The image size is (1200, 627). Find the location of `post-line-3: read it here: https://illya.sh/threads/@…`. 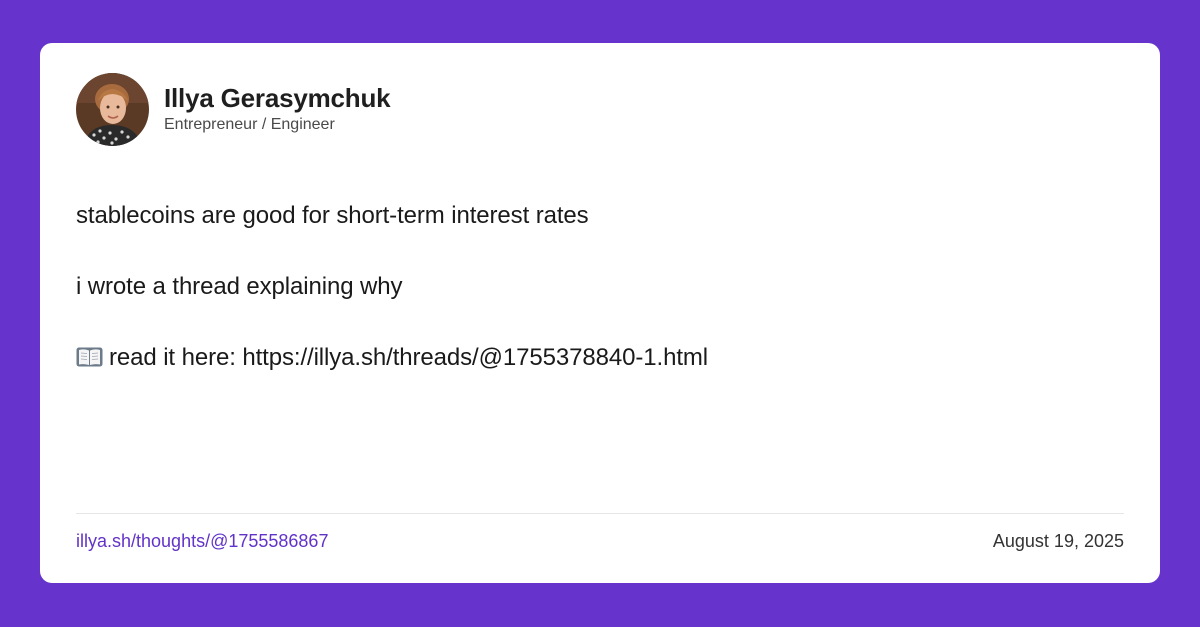

post-line-3: read it here: https://illya.sh/threads/@… is located at coordinates (596, 358).